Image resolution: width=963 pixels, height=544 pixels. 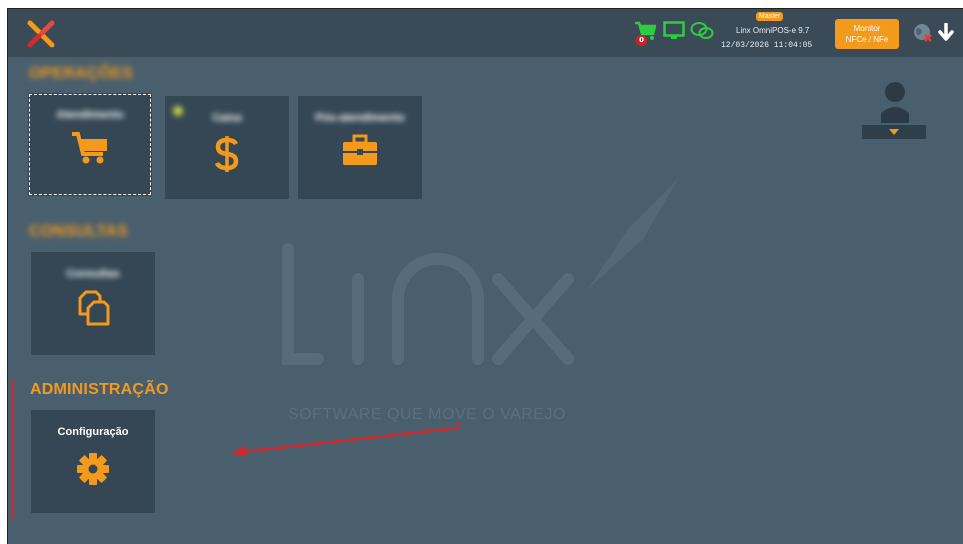 What do you see at coordinates (101, 449) in the screenshot?
I see `annotation-highlight-box` at bounding box center [101, 449].